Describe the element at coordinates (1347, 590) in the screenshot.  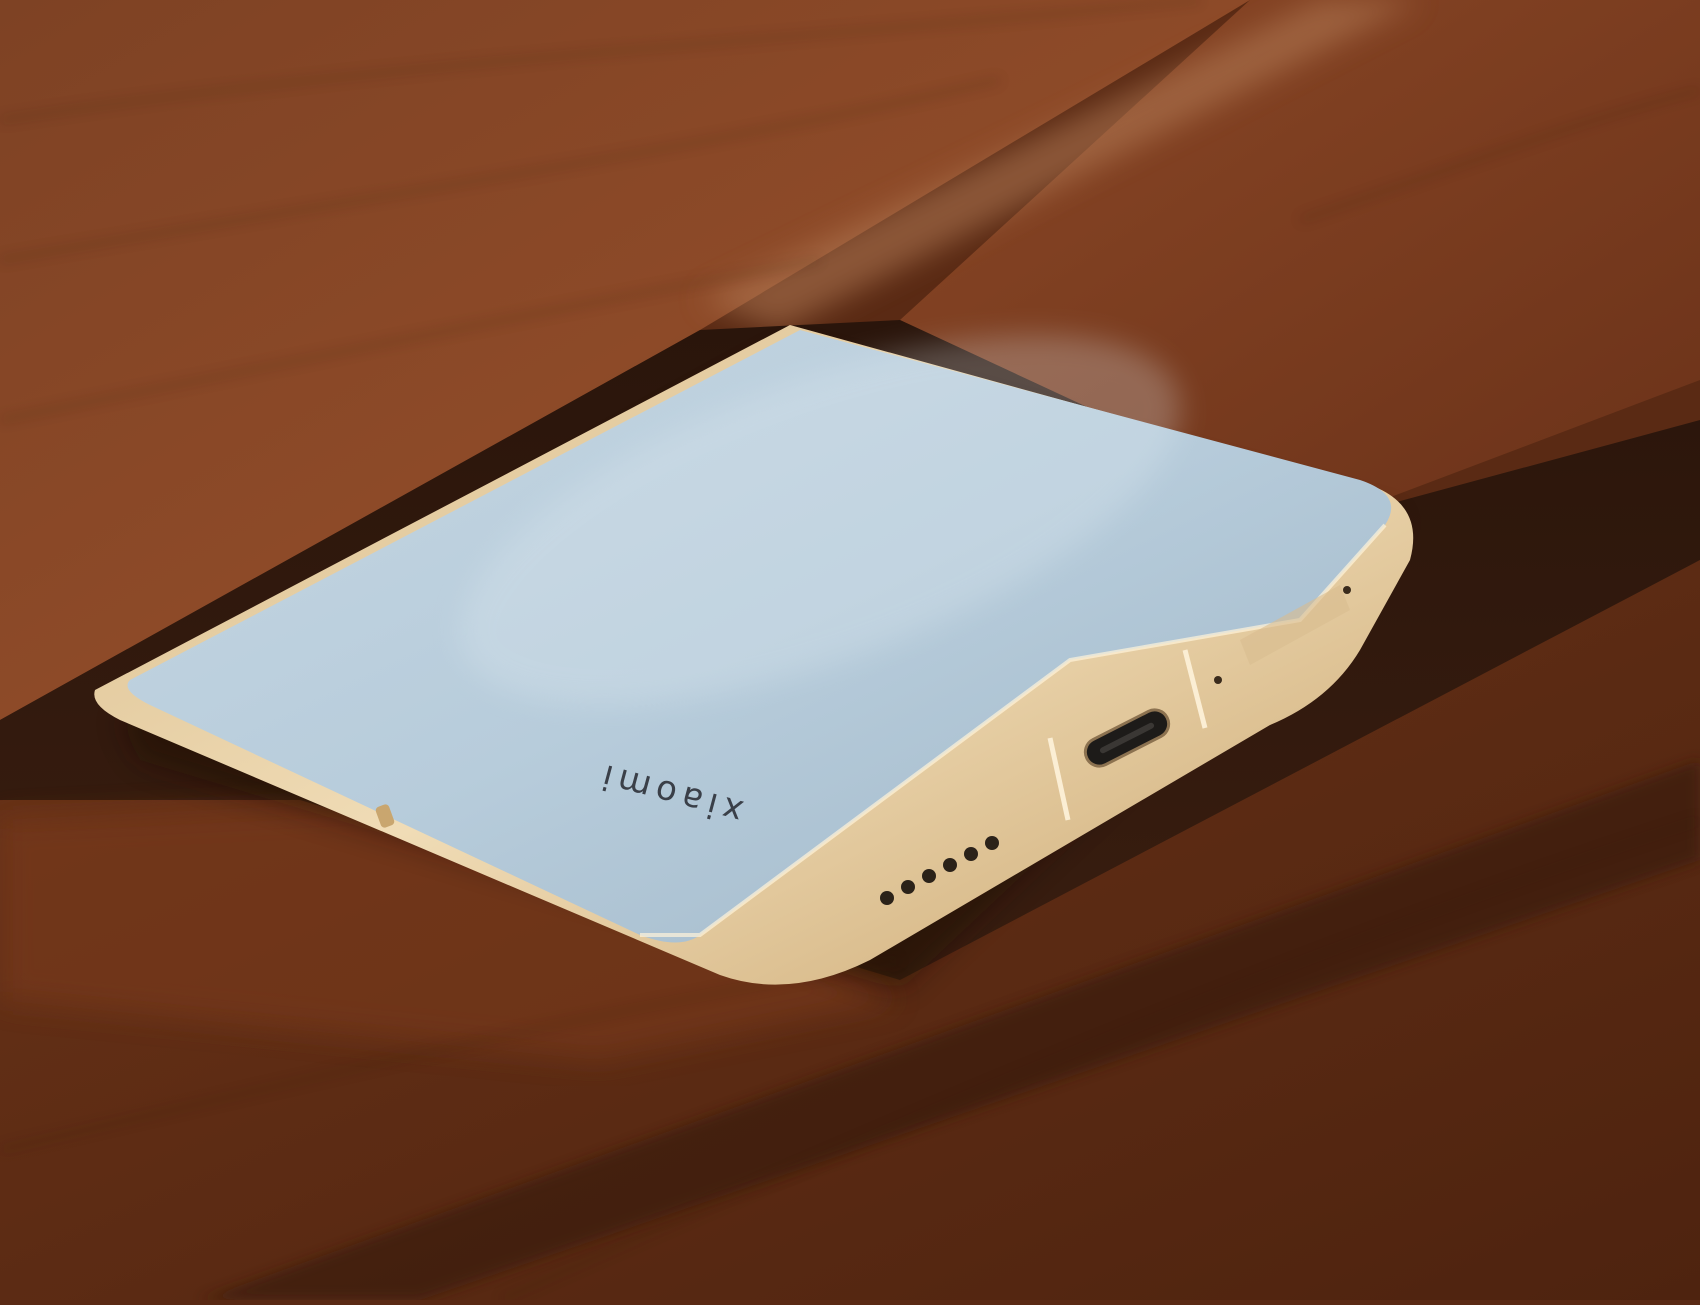
I see `sim-eject-hole` at that location.